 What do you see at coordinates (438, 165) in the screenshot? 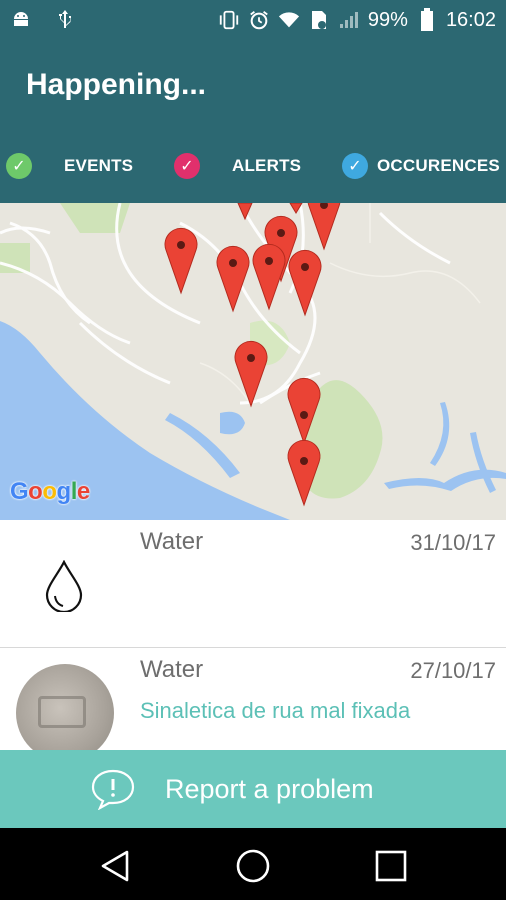
I see `filter-label: OCCURENCES` at bounding box center [438, 165].